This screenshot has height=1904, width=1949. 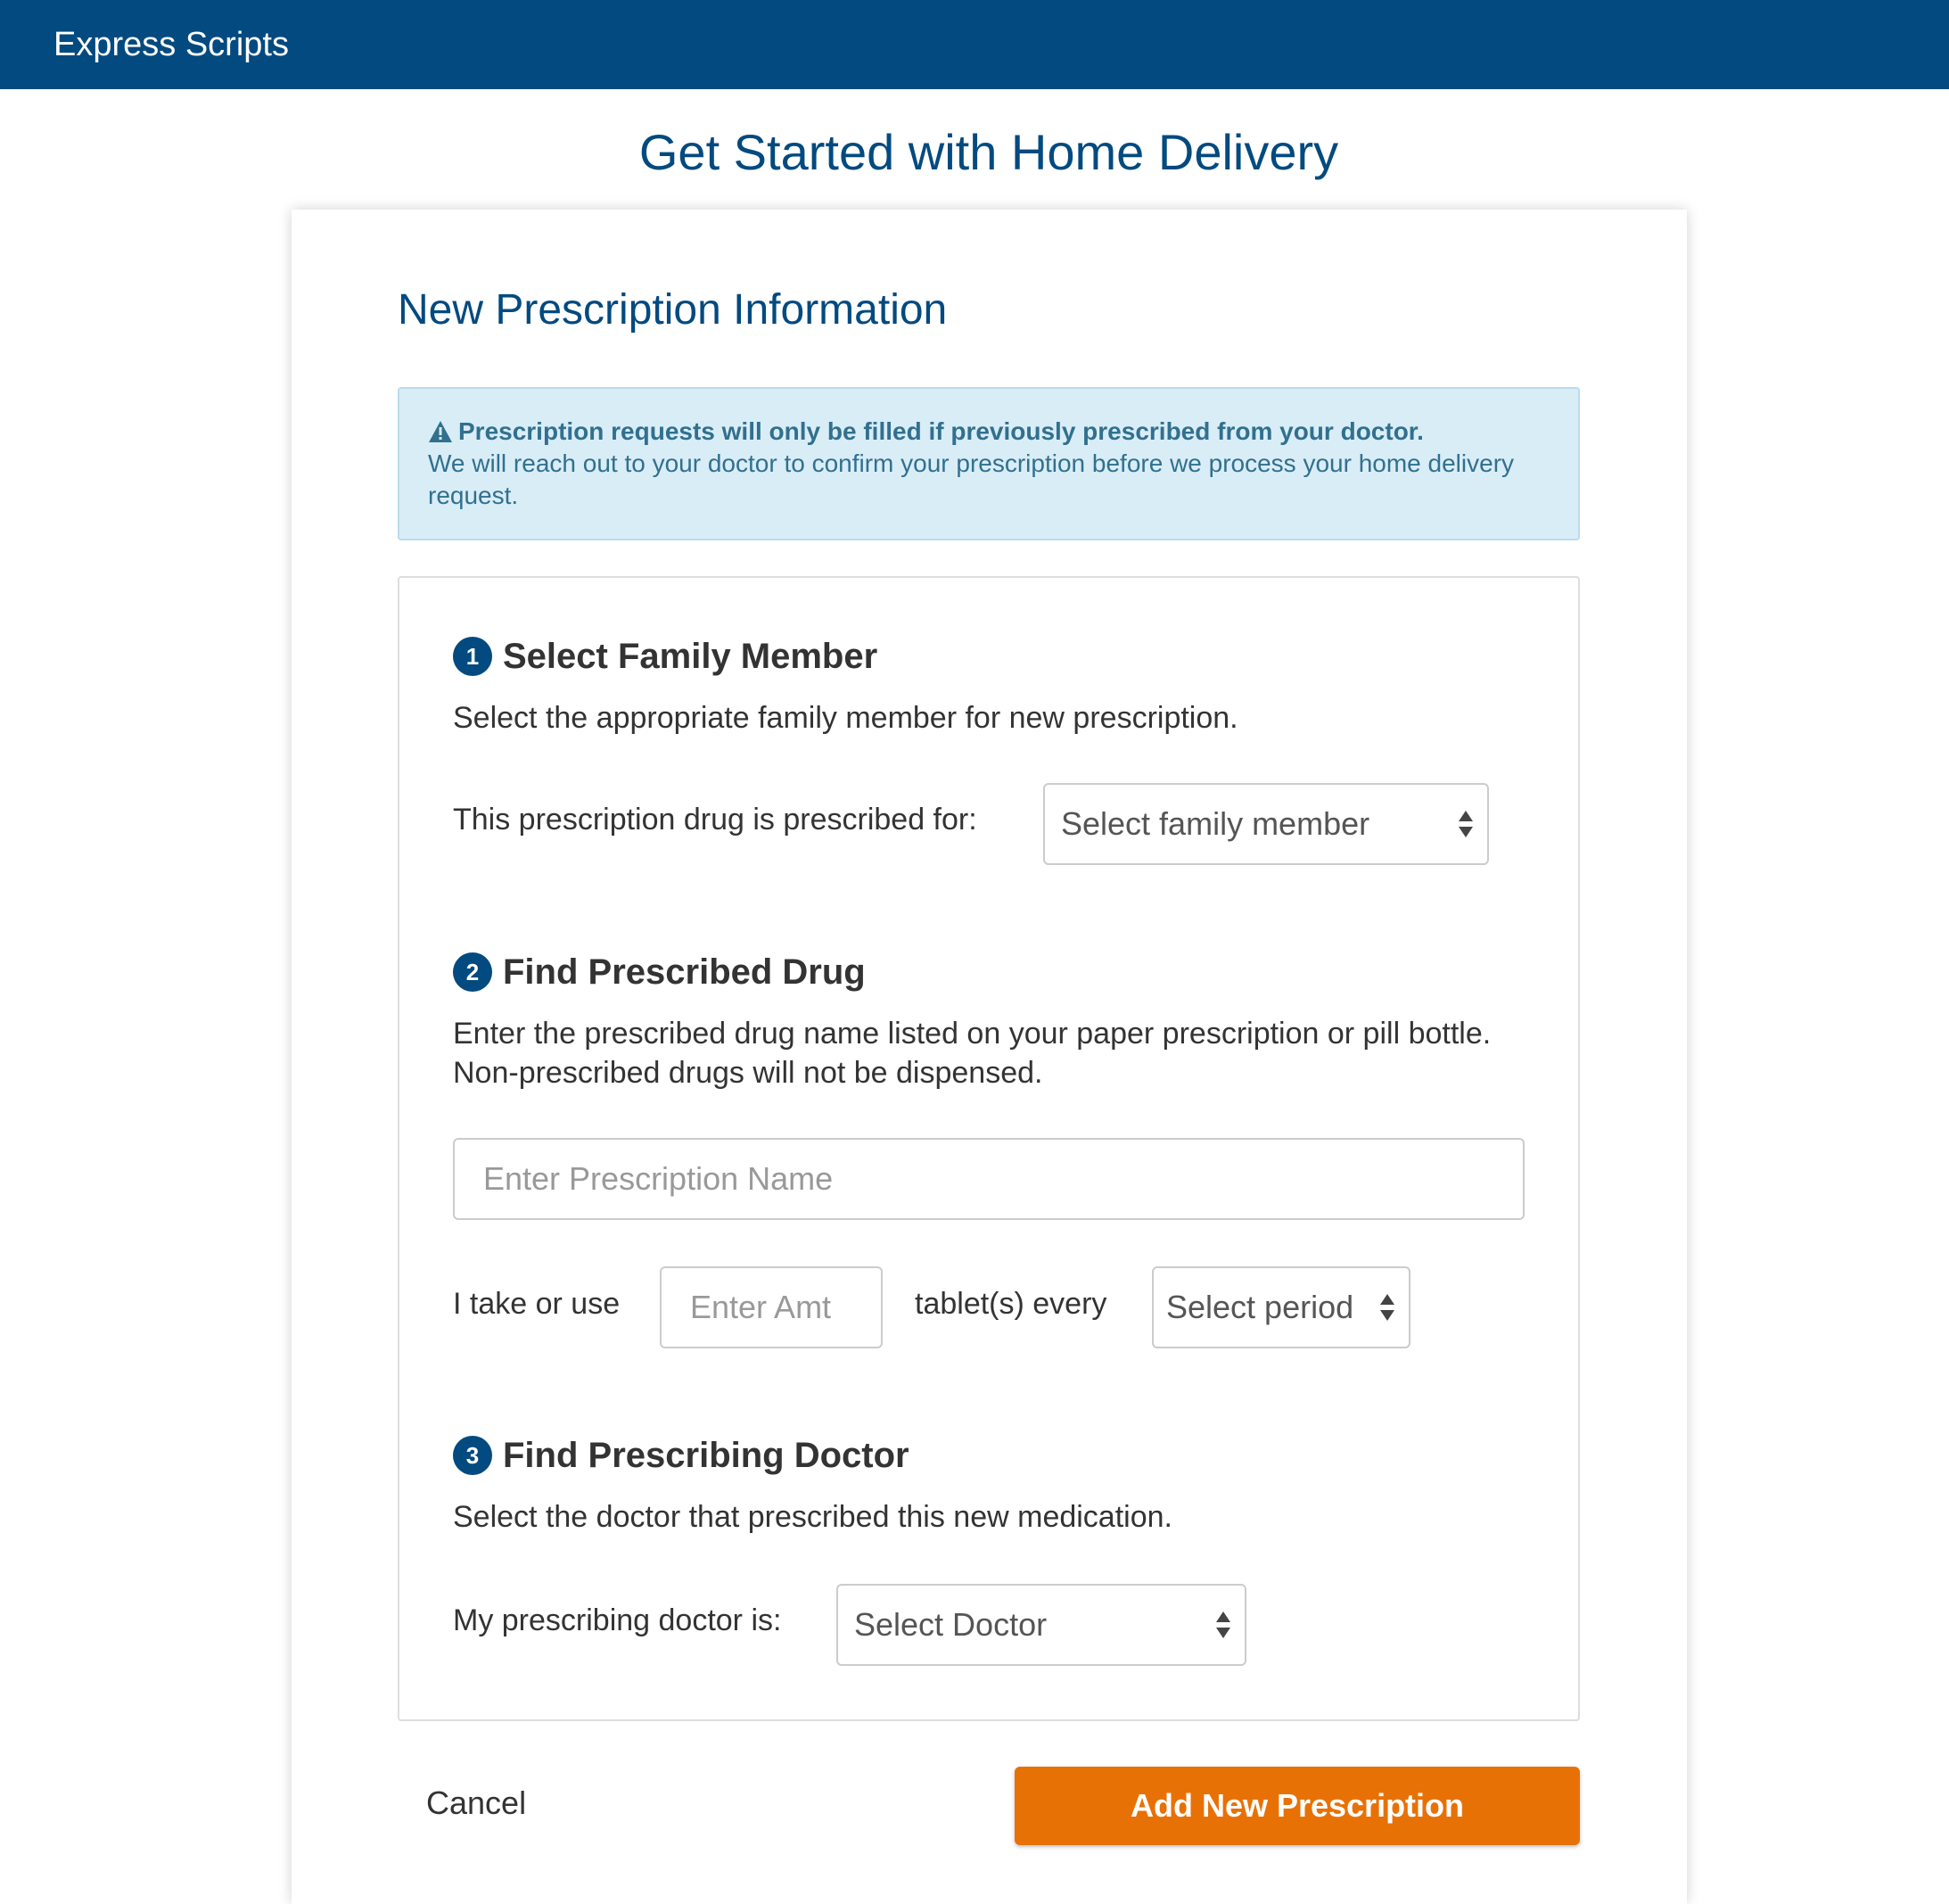 I want to click on add-new-prescription-button: Add New Prescription, so click(x=1297, y=1806).